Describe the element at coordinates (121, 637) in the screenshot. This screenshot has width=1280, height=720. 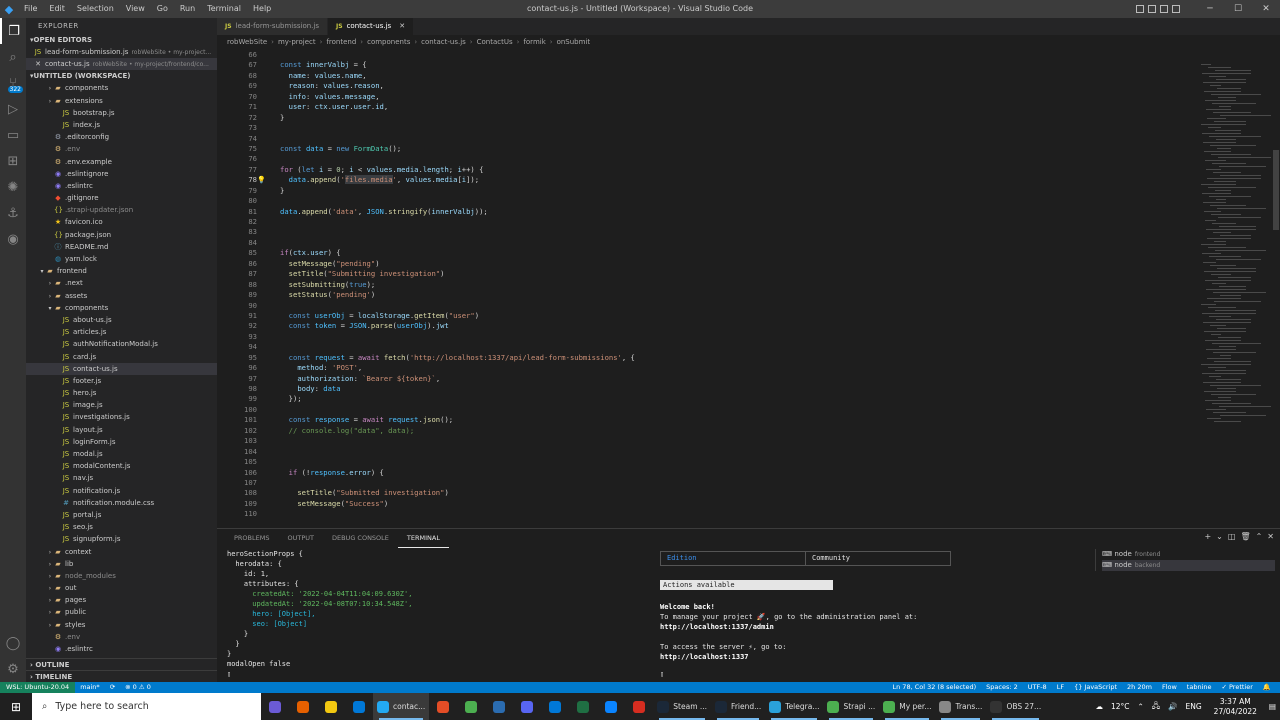
I see `tree-file: ⚙ .env` at that location.